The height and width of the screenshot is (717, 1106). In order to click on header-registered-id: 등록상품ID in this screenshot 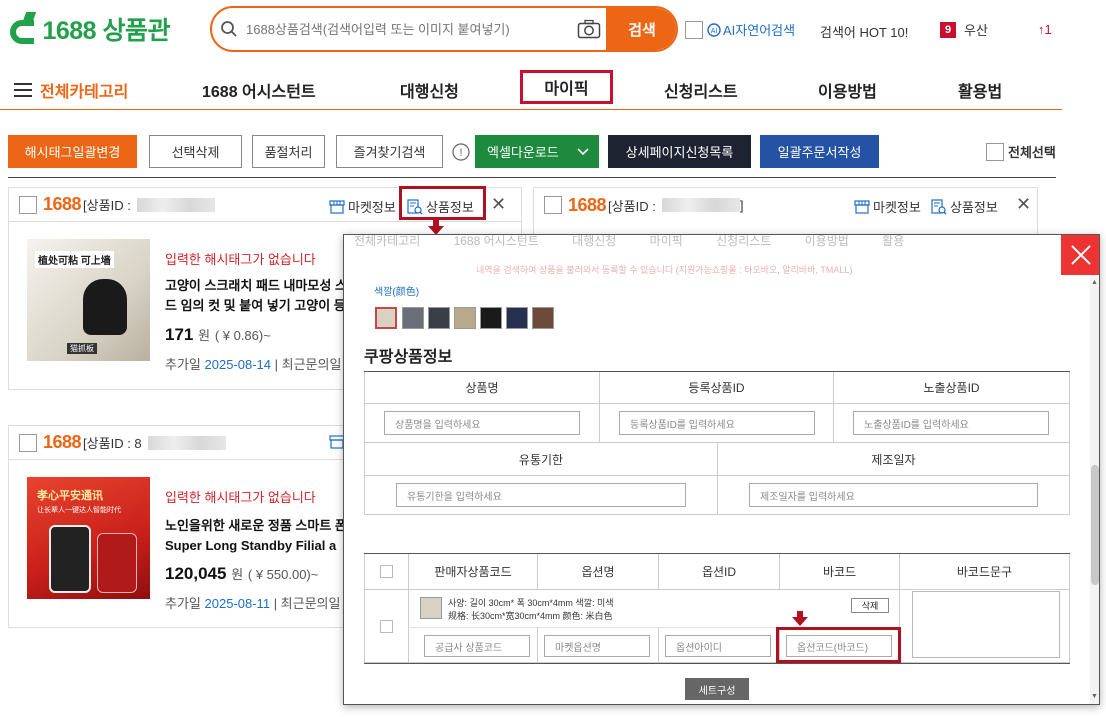, I will do `click(716, 388)`.